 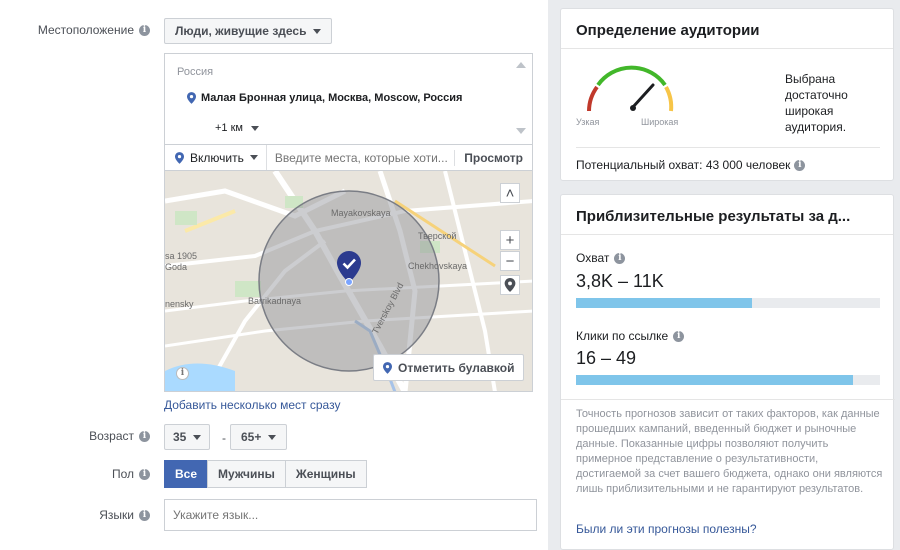 I want to click on age-label: Возраст, so click(x=111, y=436).